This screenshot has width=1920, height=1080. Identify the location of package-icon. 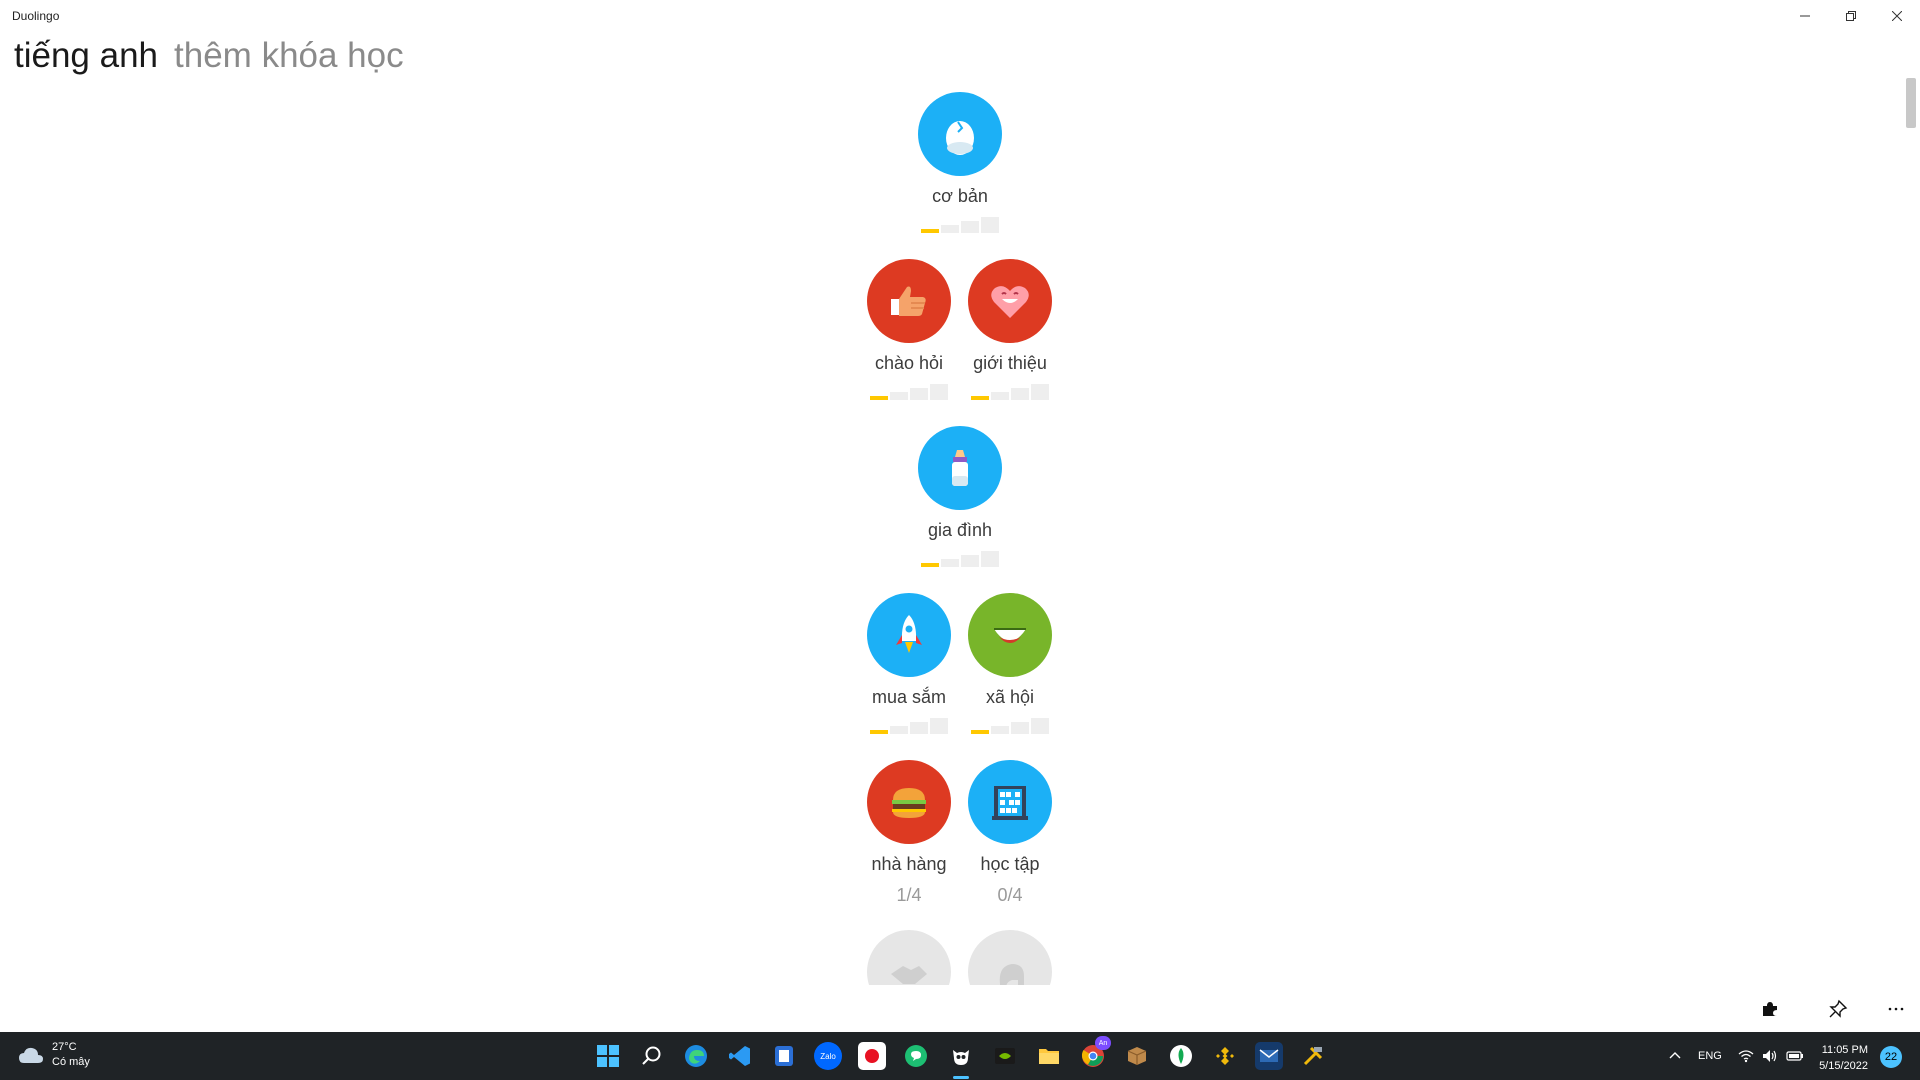
(1137, 1056).